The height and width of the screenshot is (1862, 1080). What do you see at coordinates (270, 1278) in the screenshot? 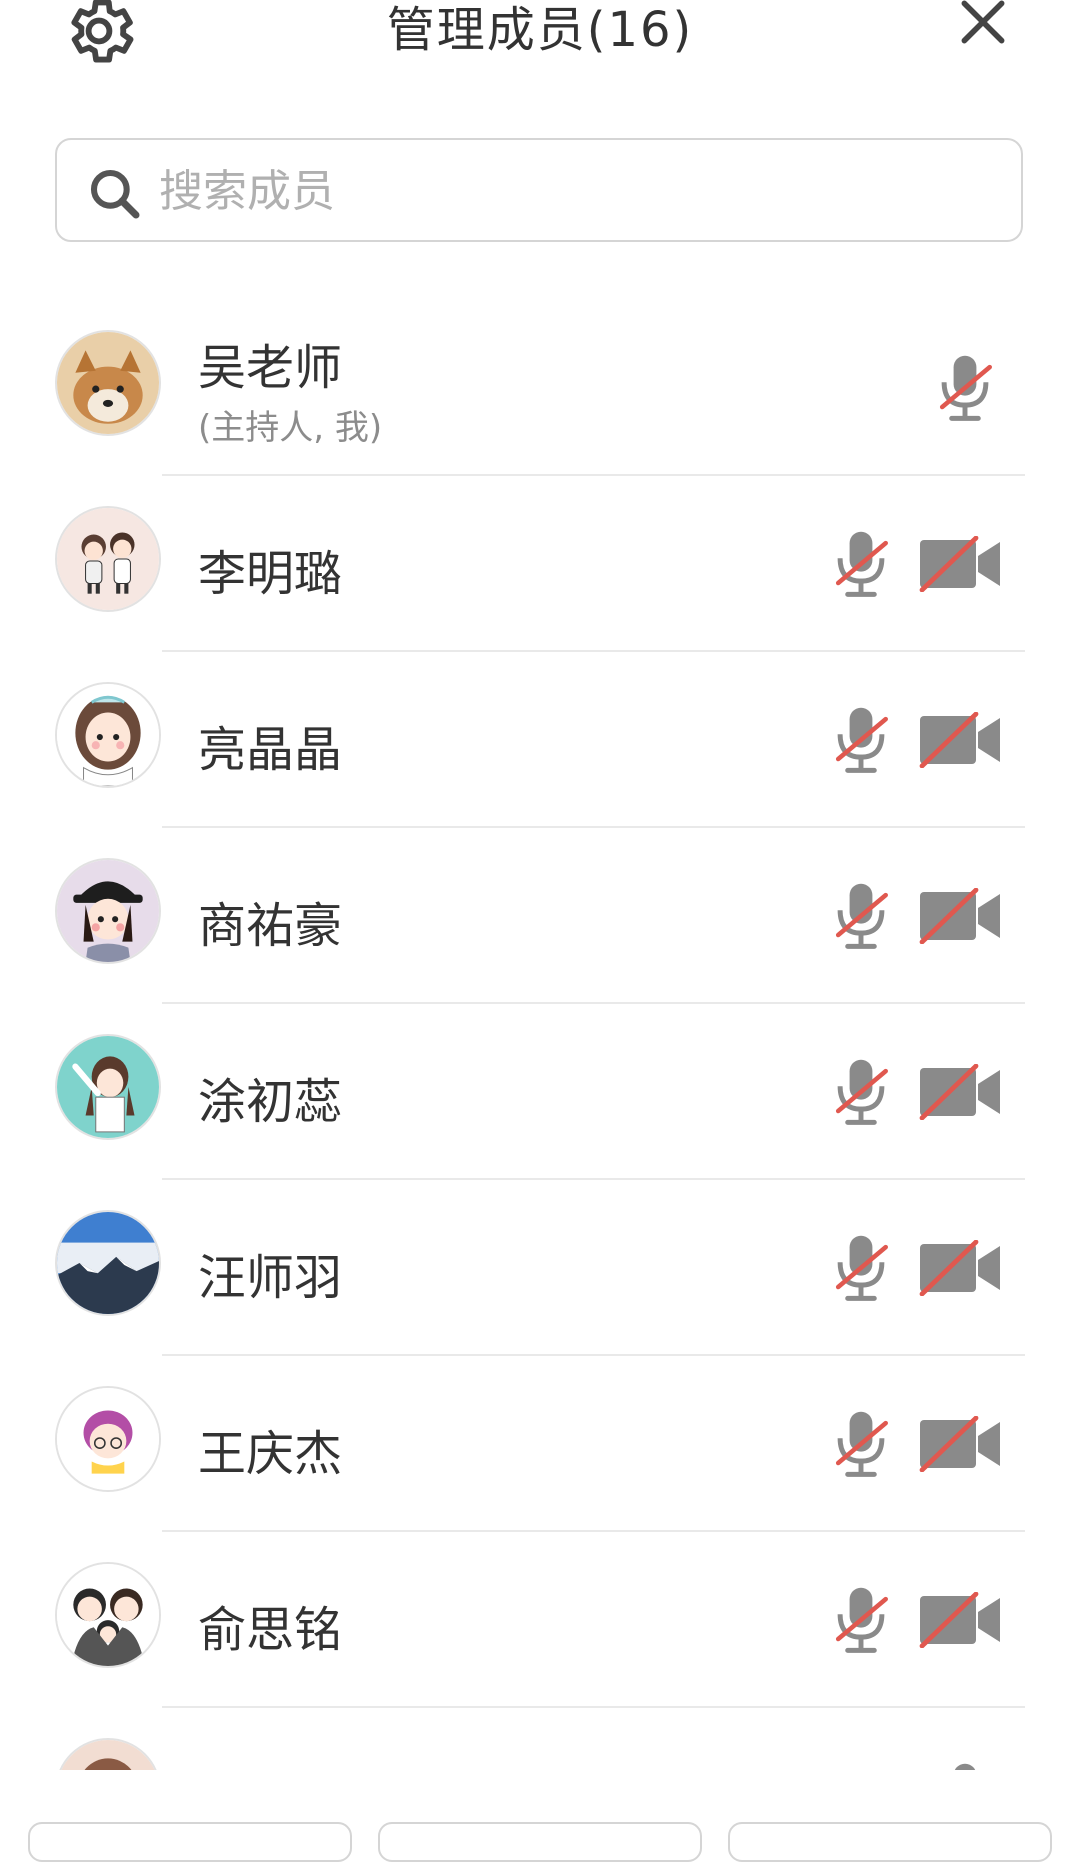
I see `member-name: 汪师羽` at bounding box center [270, 1278].